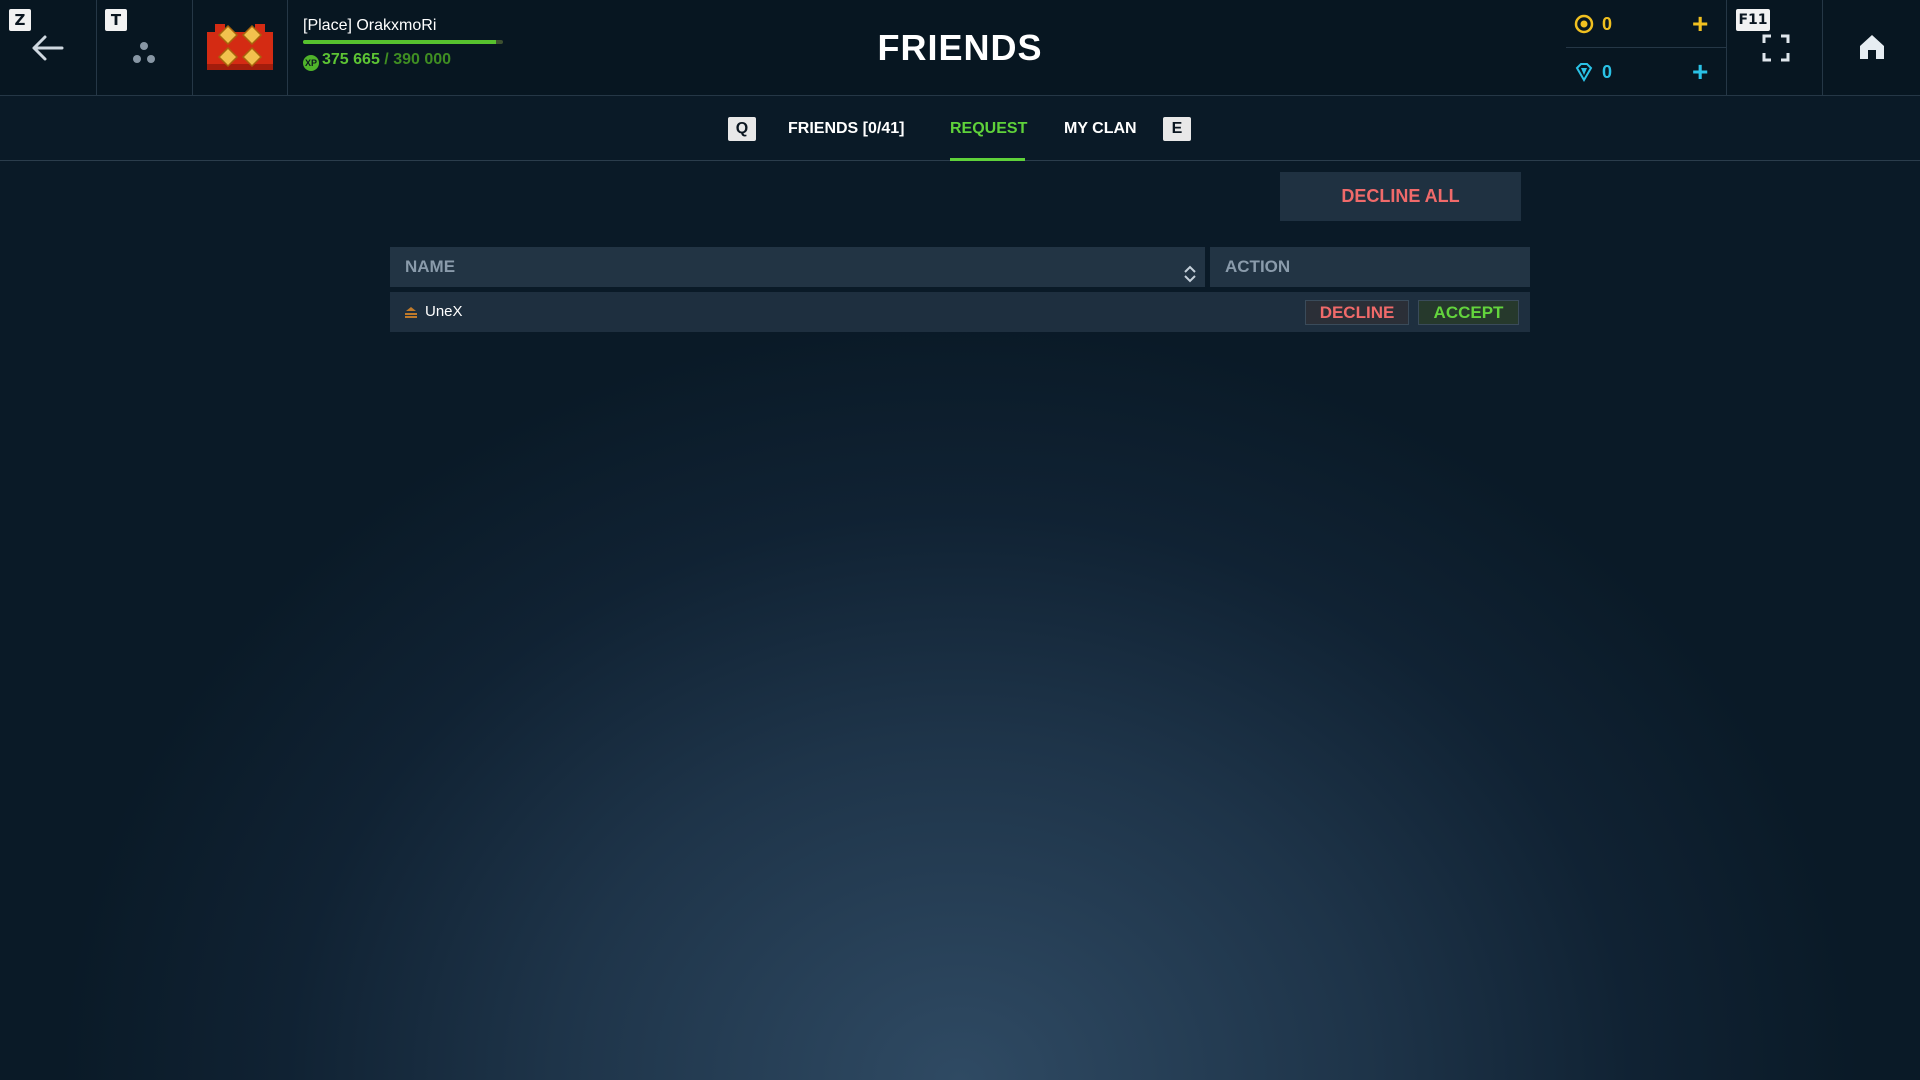 The height and width of the screenshot is (1080, 1920). Describe the element at coordinates (351, 59) in the screenshot. I see `xp-current: 375 665` at that location.